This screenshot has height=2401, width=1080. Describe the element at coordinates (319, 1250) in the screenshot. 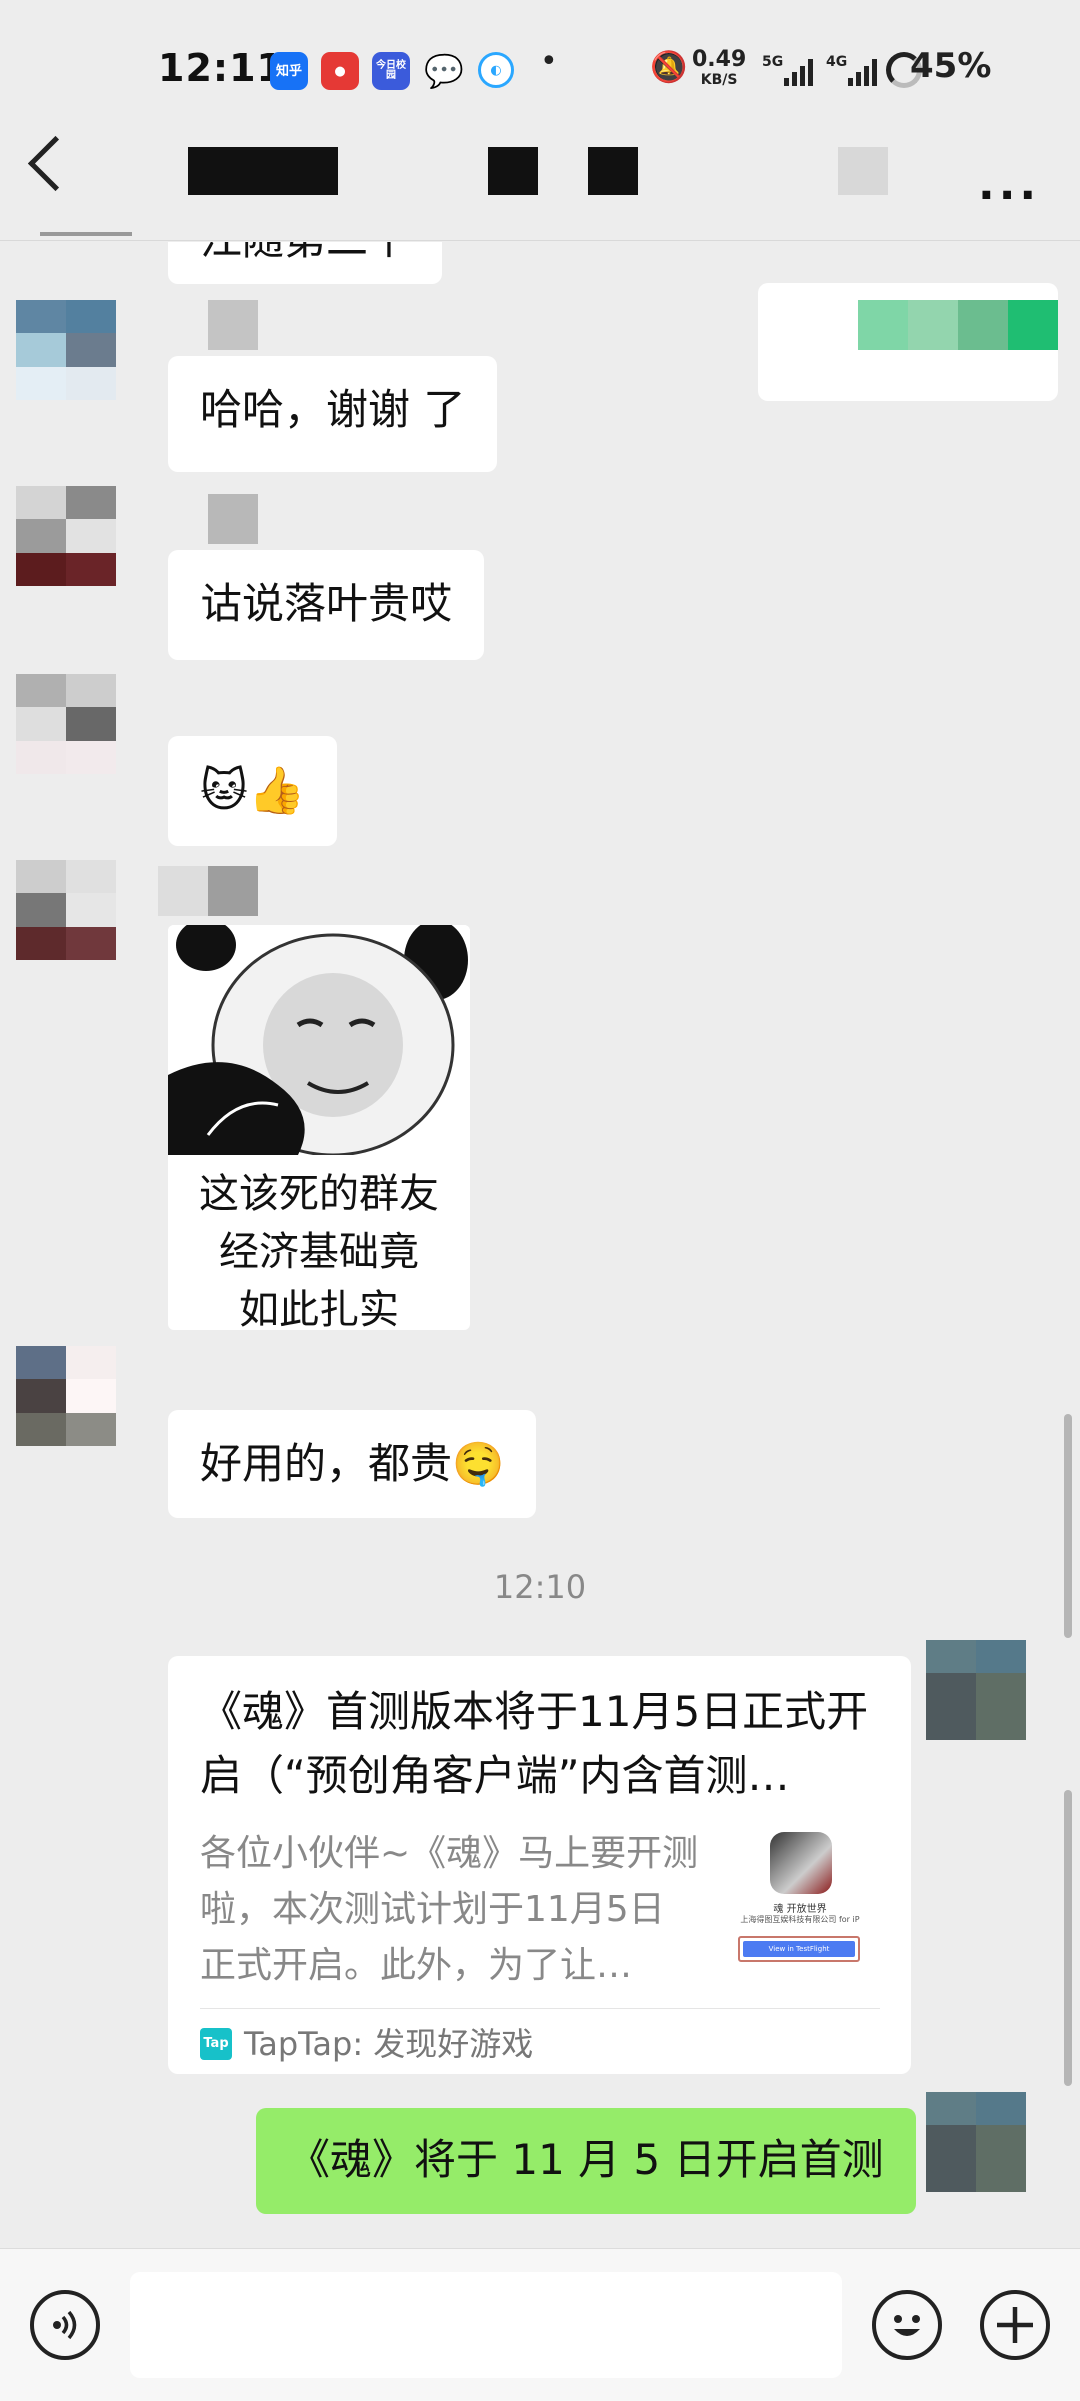

I see `sticker-caption: 这该死的群友 经济基础竟 如此扎实` at that location.